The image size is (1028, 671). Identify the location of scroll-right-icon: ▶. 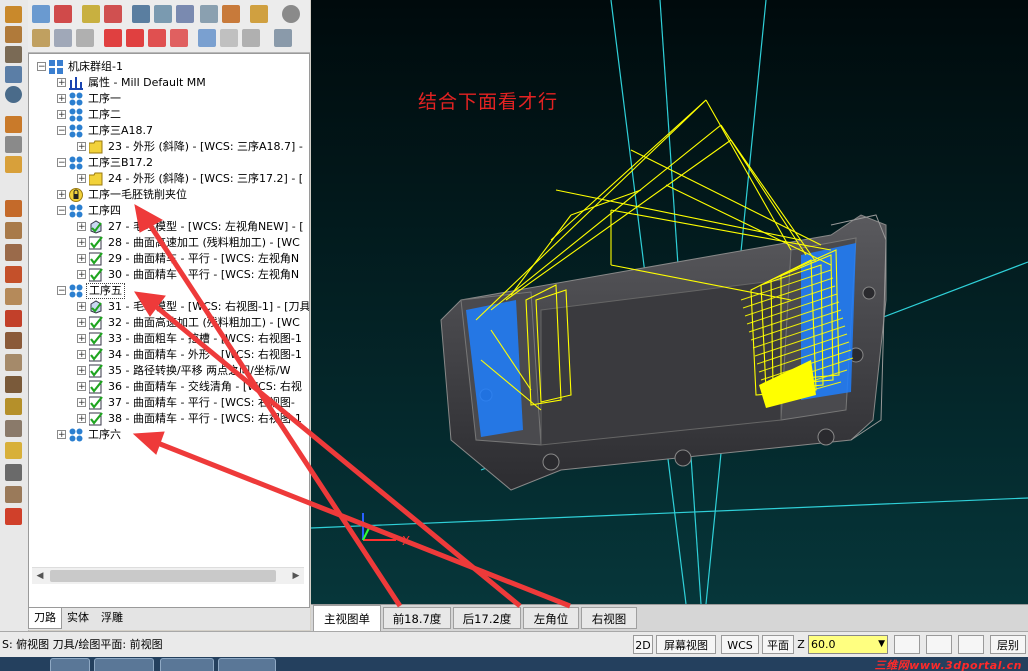
(296, 576).